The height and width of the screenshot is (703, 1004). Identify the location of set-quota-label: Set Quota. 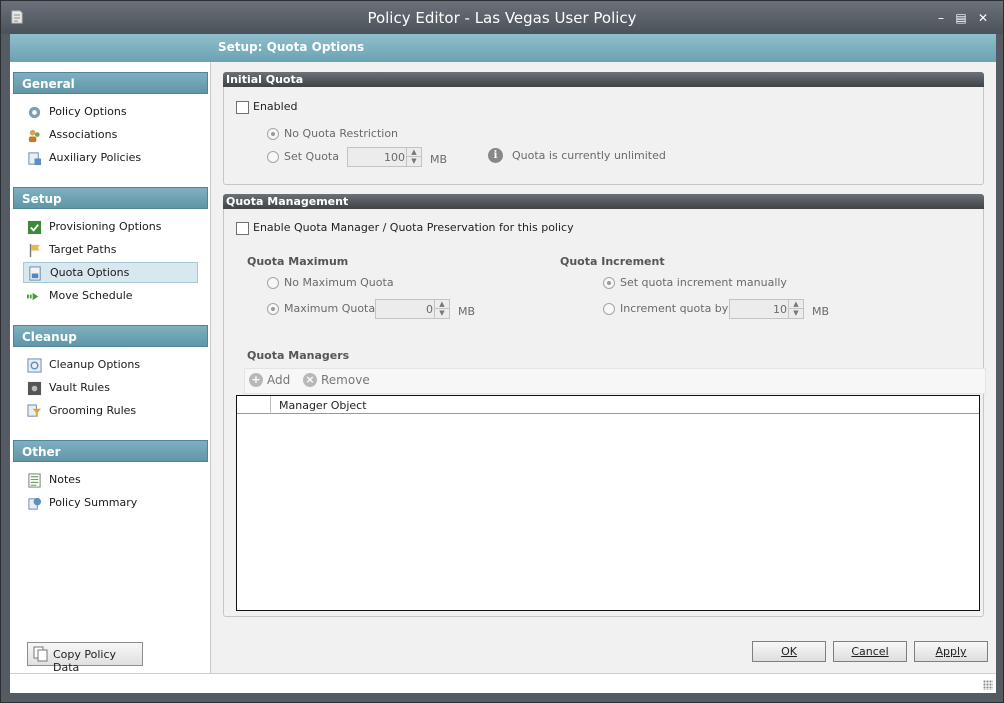
(311, 156).